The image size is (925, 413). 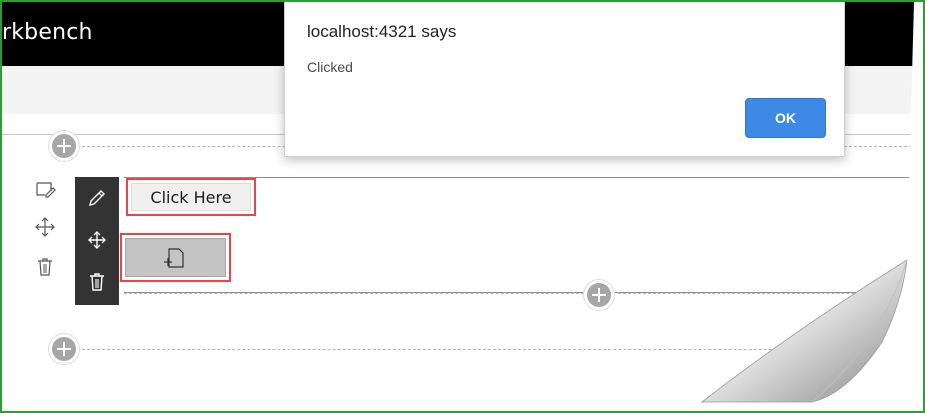 I want to click on app-title: rkbench, so click(x=47, y=32).